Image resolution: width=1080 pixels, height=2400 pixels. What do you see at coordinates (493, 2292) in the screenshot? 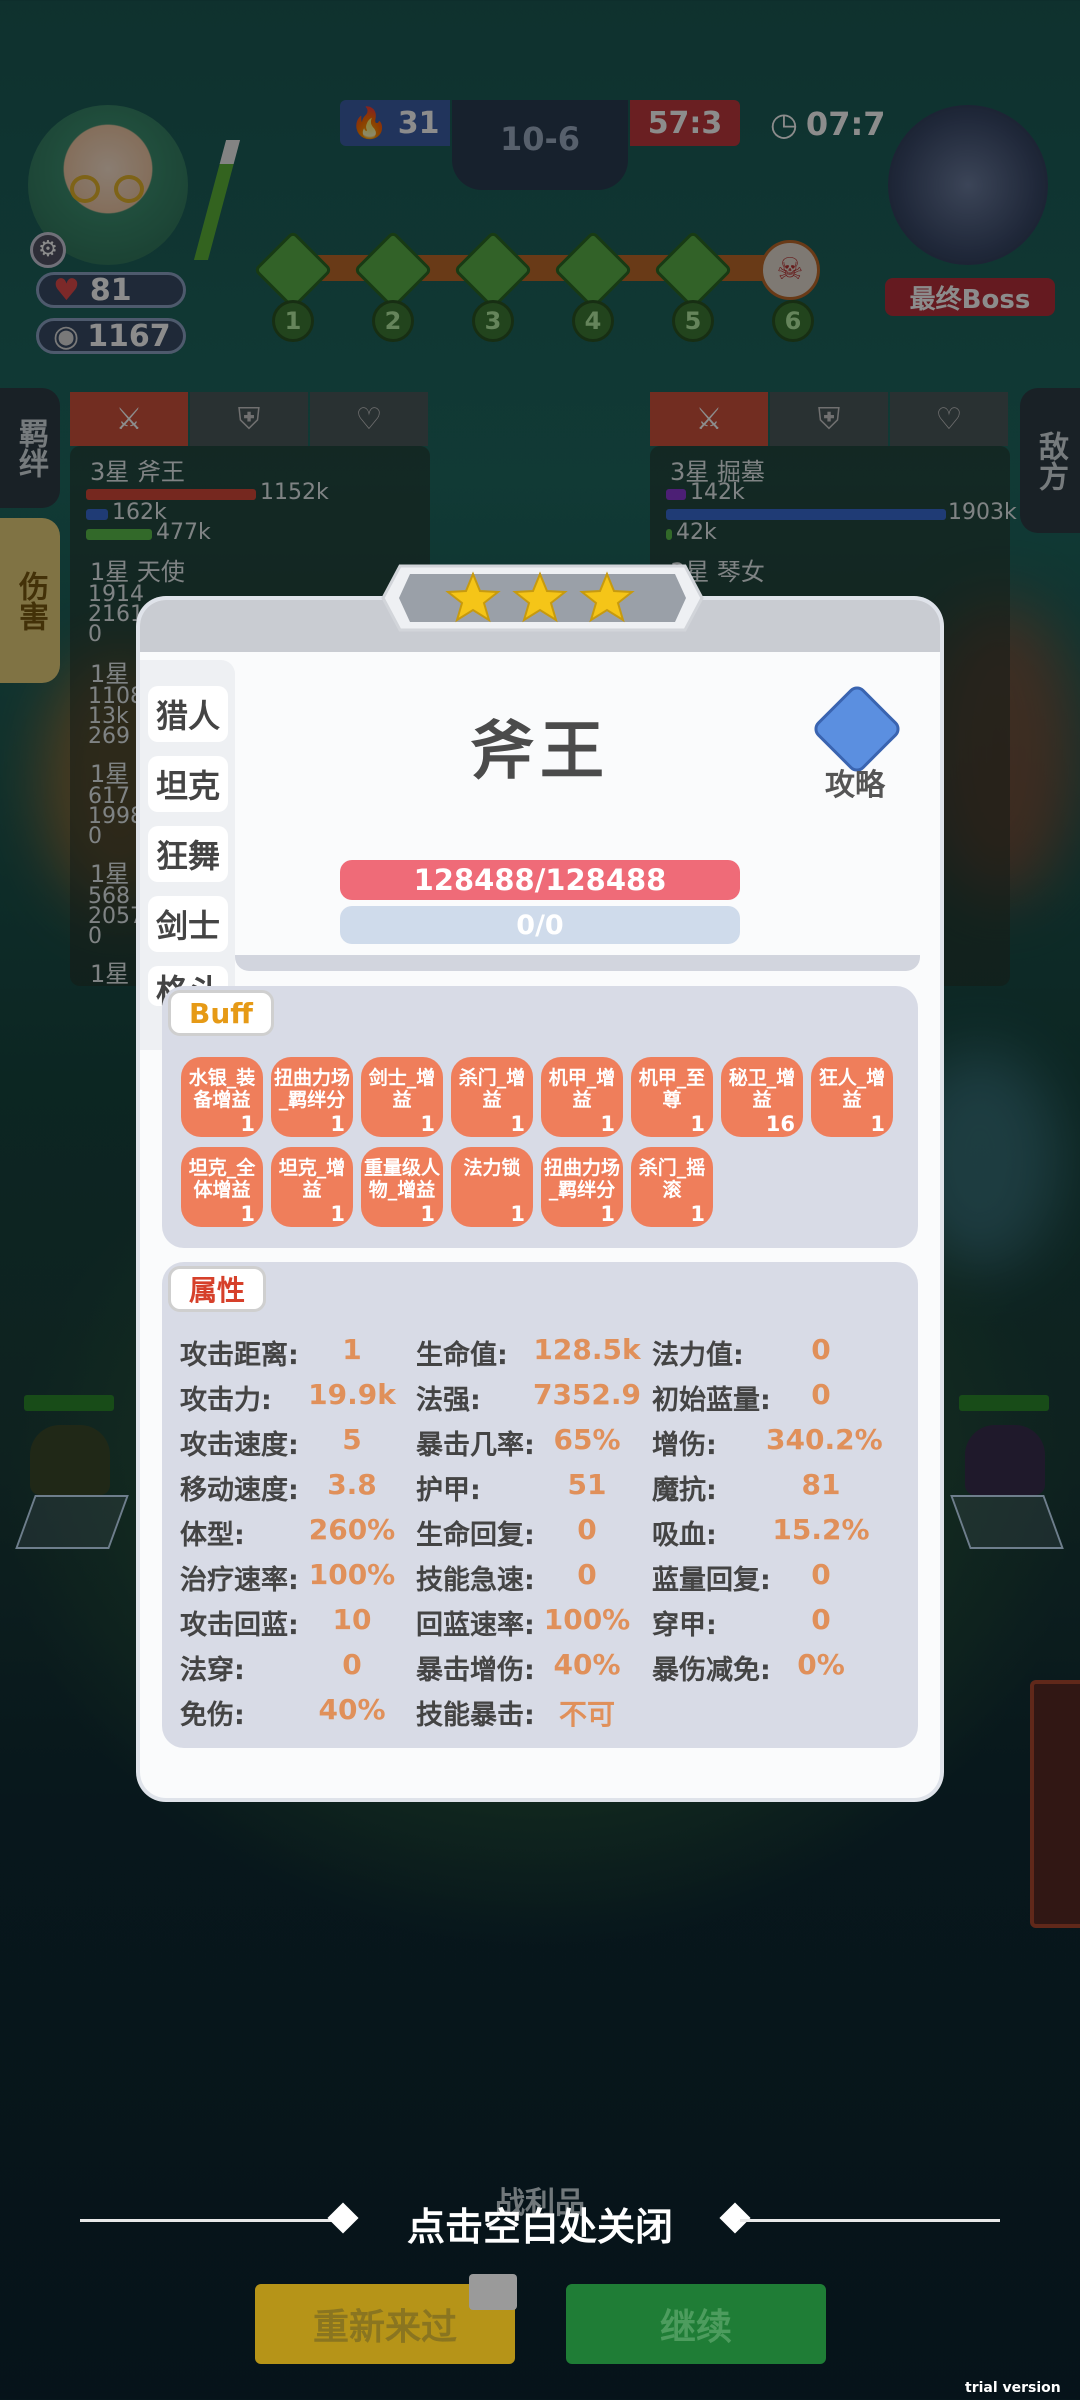
I see `video-icon` at bounding box center [493, 2292].